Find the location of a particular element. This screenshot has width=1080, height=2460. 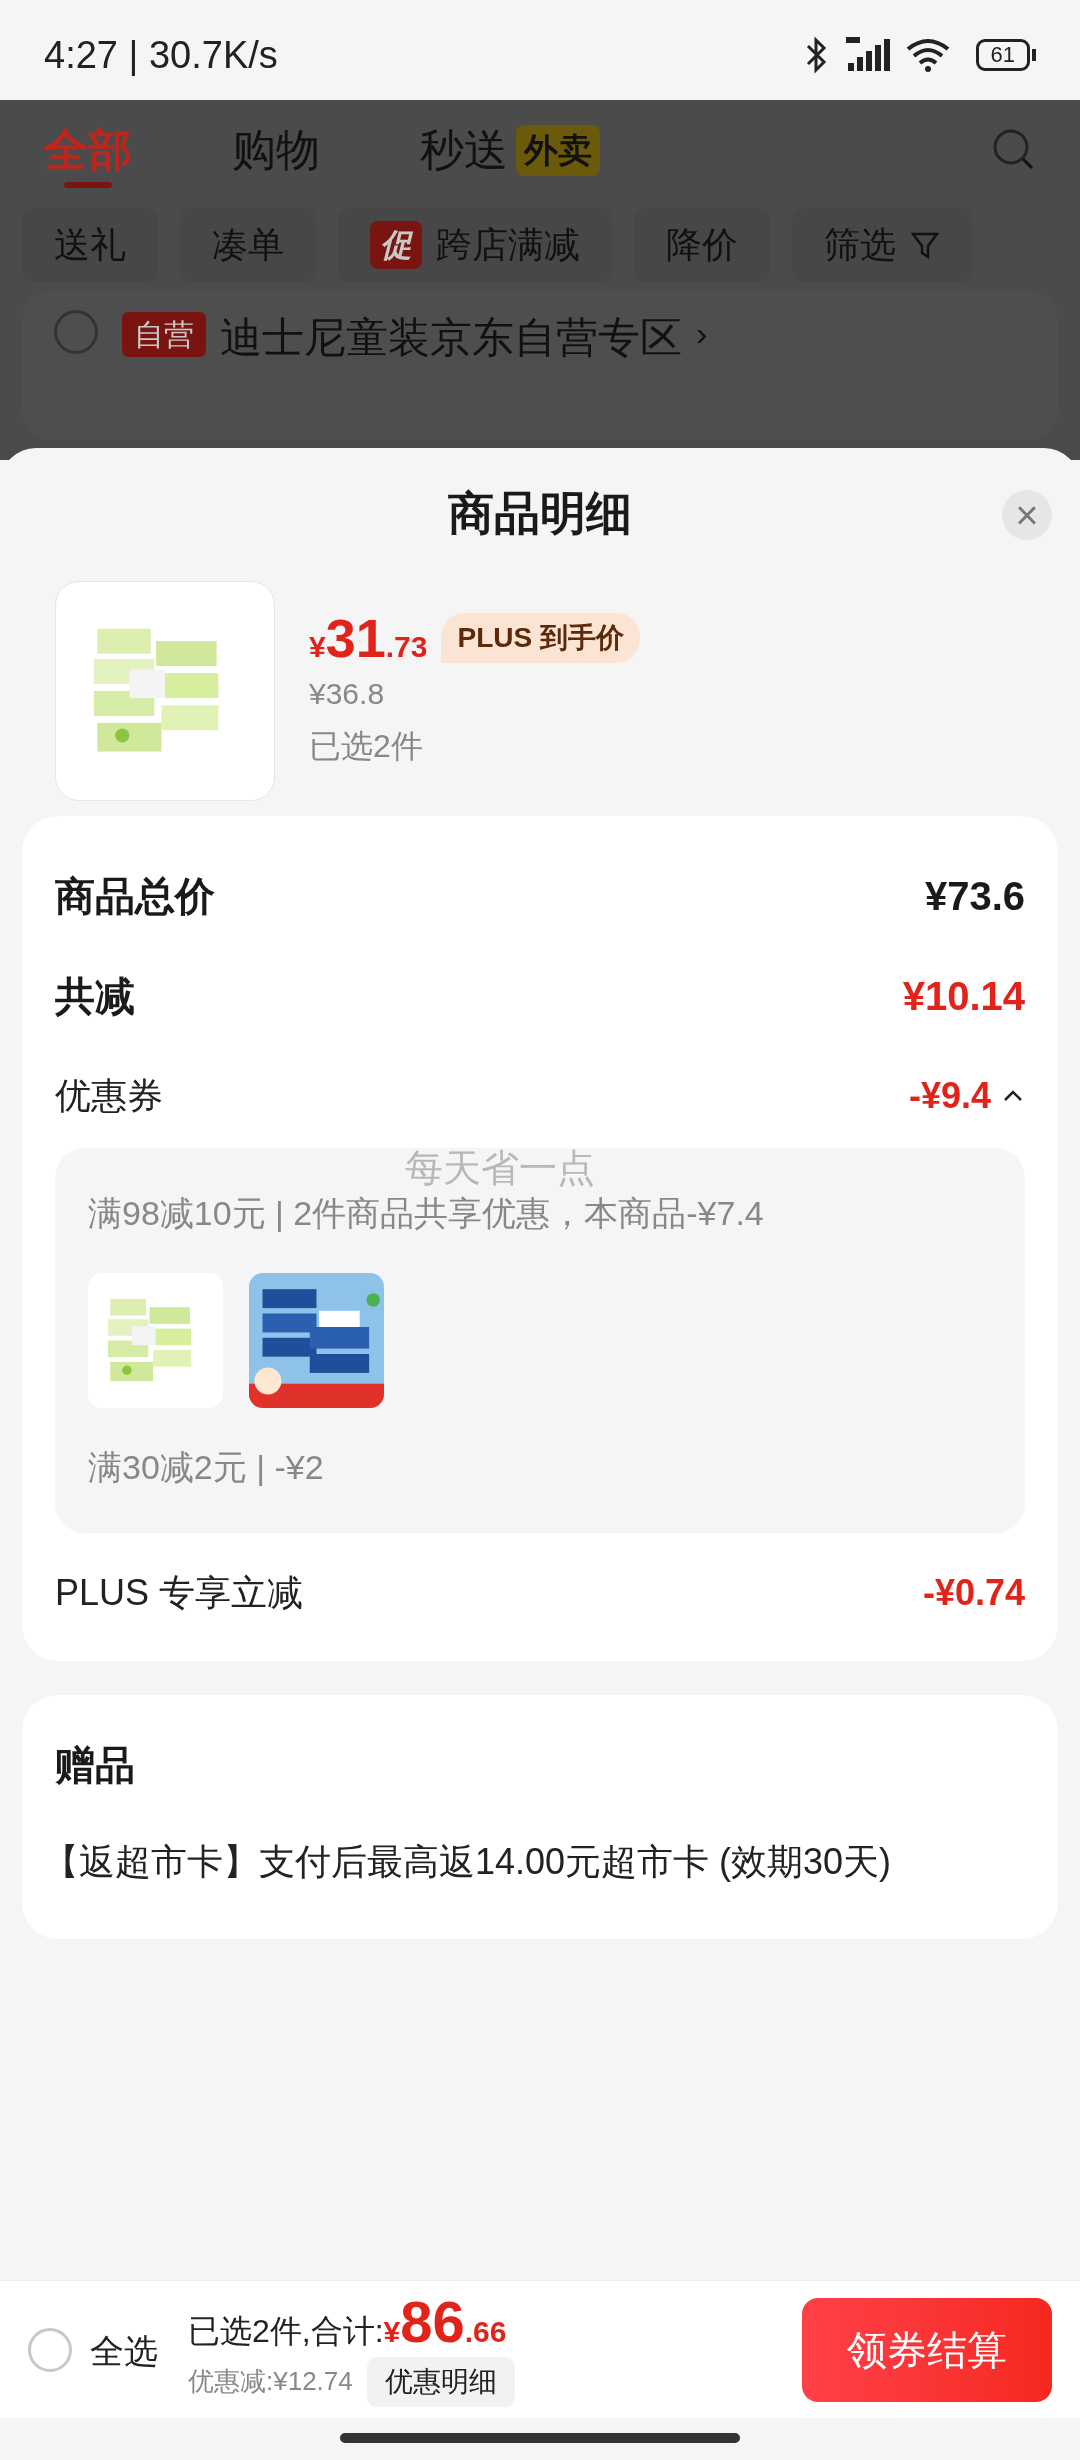

total-price: ¥86.66 is located at coordinates (445, 2321).